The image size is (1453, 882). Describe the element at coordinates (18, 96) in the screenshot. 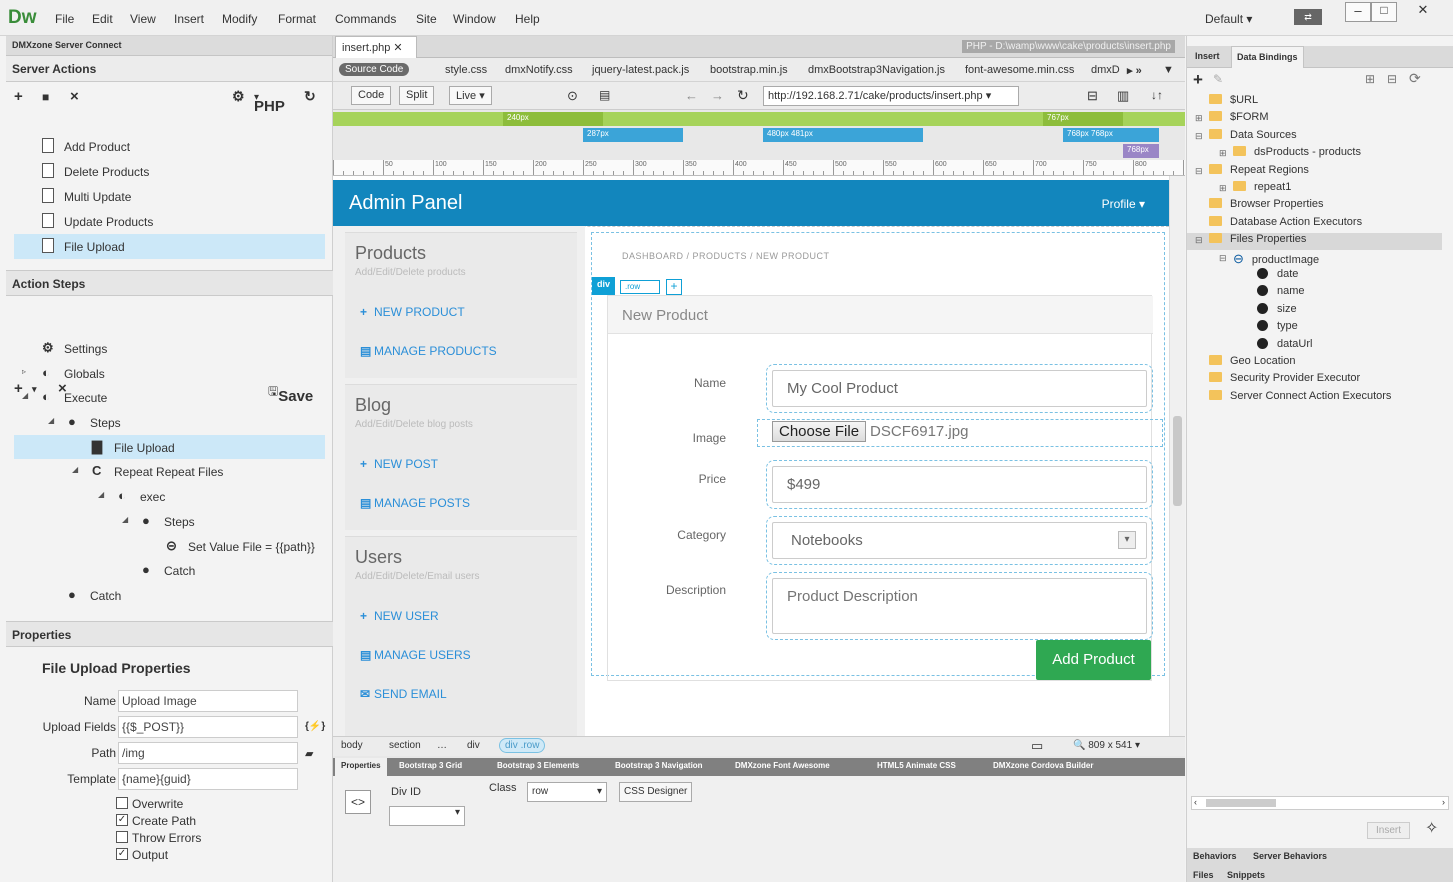

I see `add-icon: +` at that location.